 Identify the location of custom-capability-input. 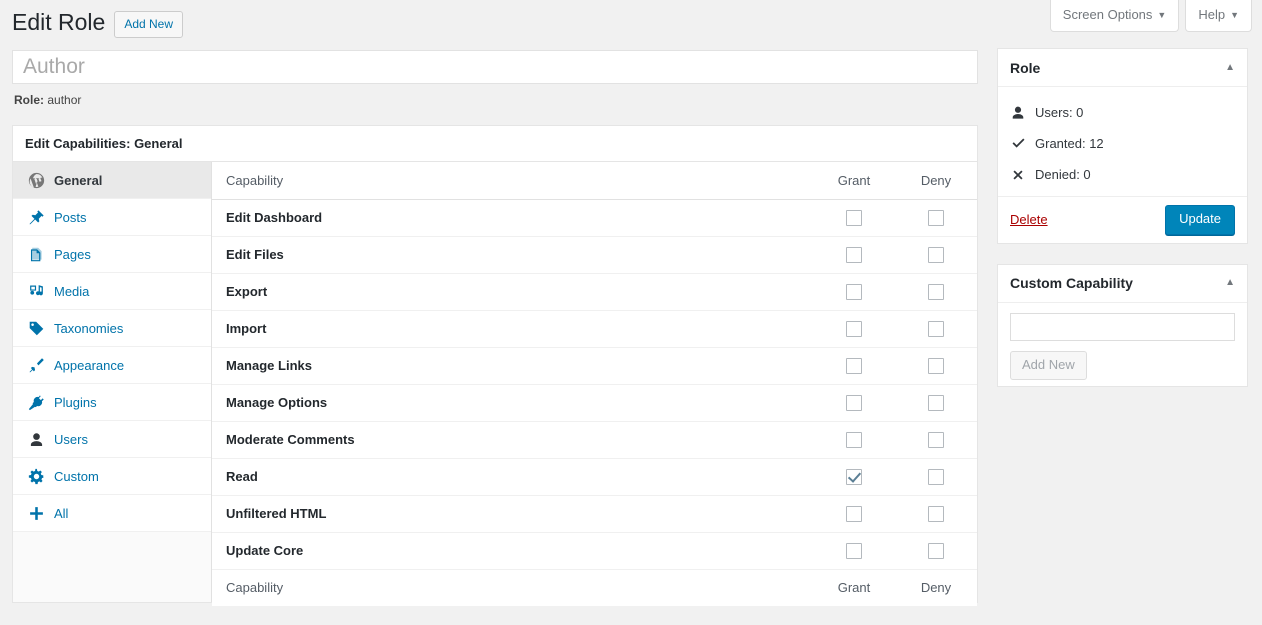
(1122, 326).